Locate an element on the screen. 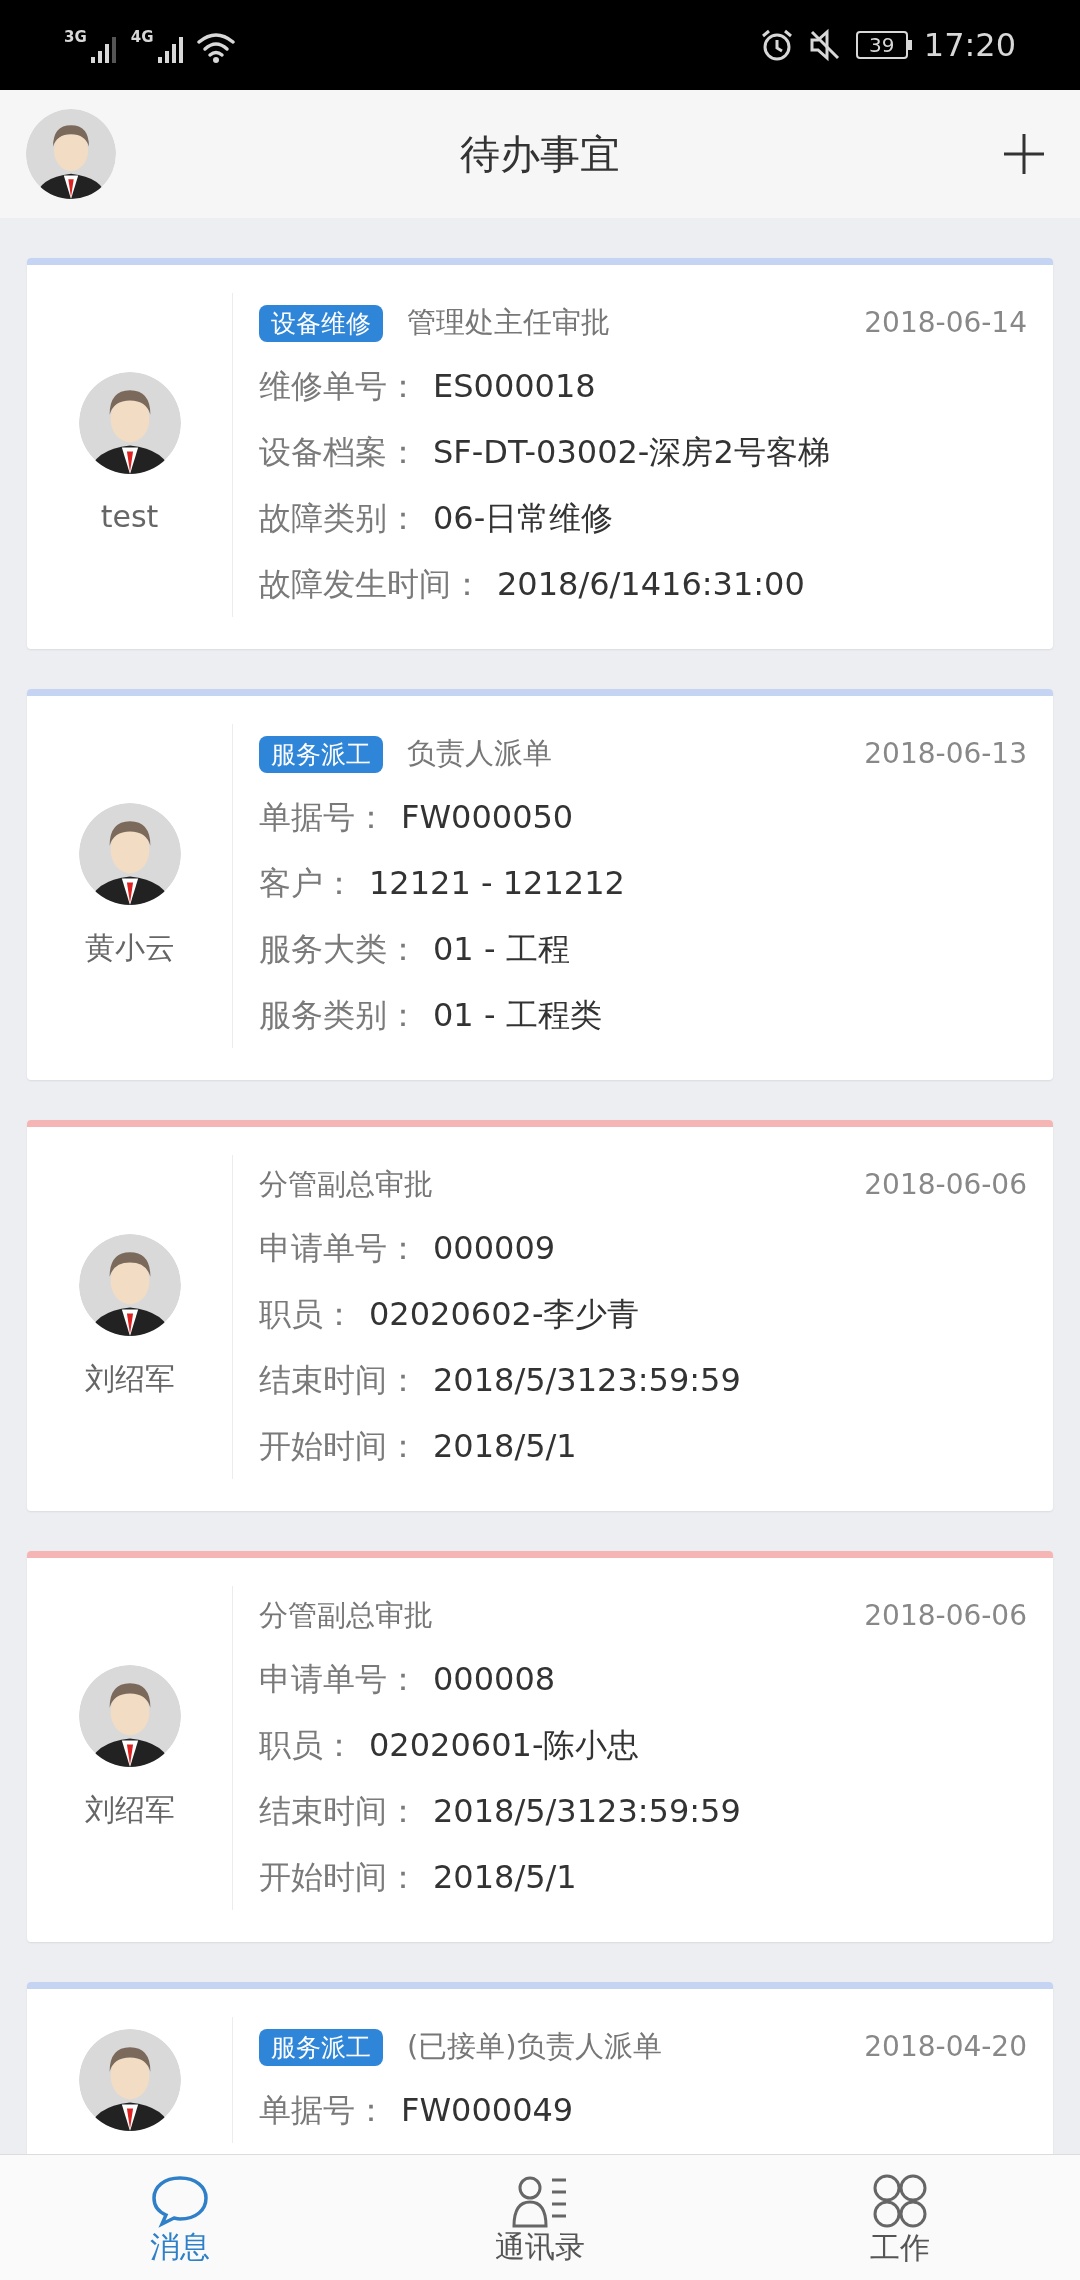 The width and height of the screenshot is (1080, 2280). wifi-icon is located at coordinates (215, 48).